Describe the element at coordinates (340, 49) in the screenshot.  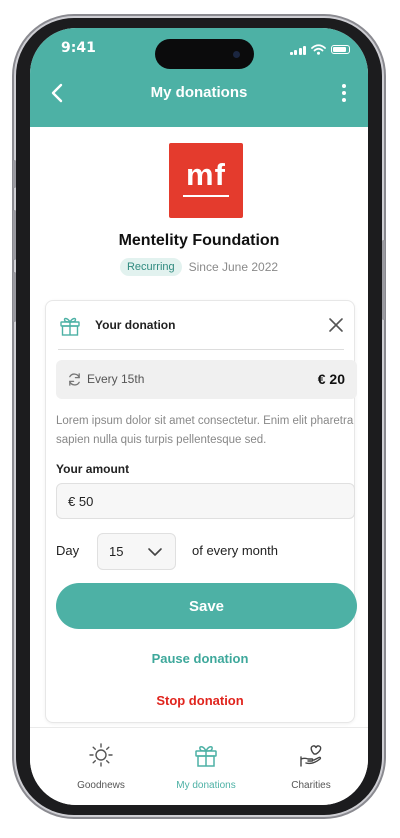
I see `battery-icon` at that location.